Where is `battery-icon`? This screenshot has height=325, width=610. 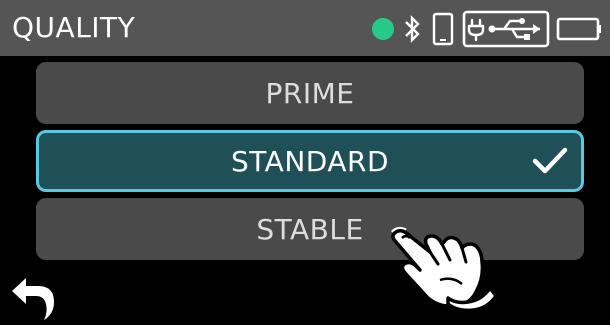
battery-icon is located at coordinates (578, 29).